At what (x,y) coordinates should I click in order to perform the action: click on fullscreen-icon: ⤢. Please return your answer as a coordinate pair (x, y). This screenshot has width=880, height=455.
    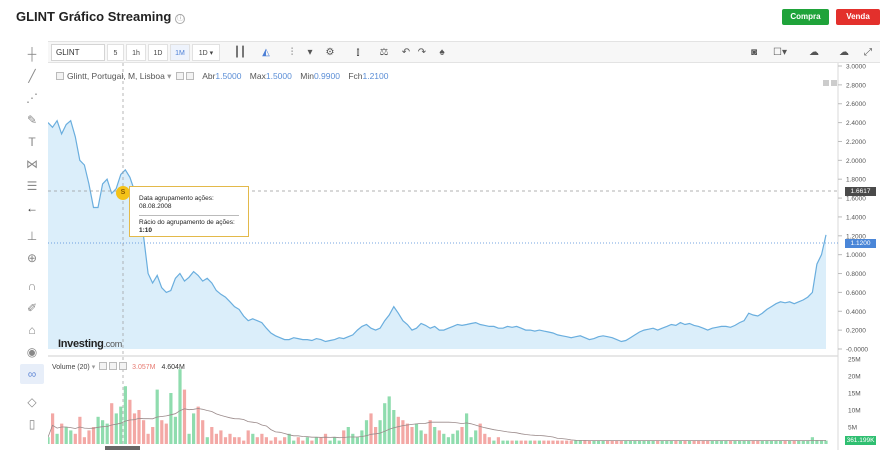
    Looking at the image, I should click on (868, 52).